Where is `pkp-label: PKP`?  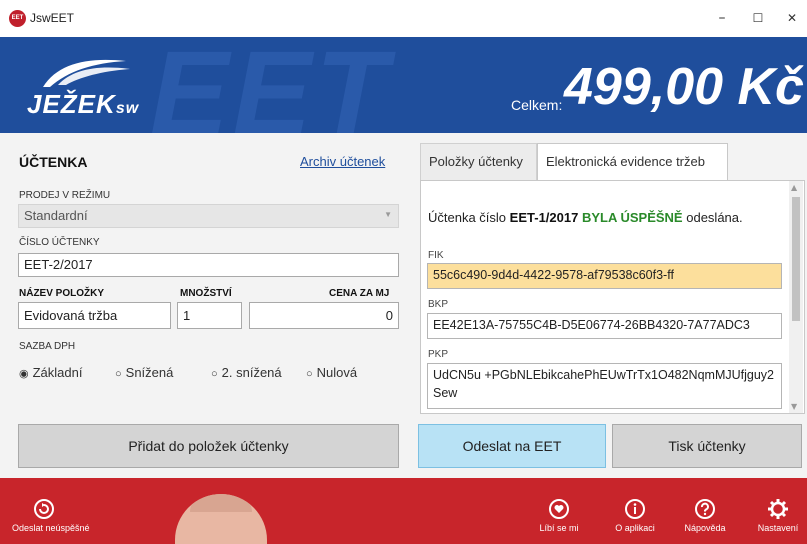 pkp-label: PKP is located at coordinates (438, 354).